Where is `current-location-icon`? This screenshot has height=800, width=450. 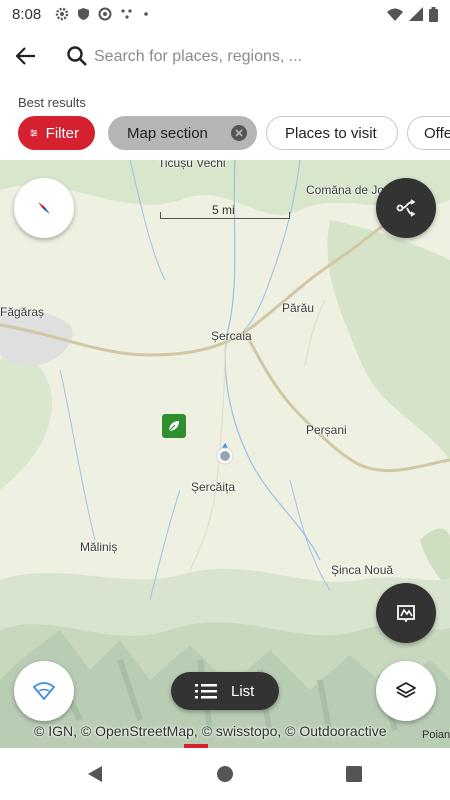
current-location-icon is located at coordinates (225, 454).